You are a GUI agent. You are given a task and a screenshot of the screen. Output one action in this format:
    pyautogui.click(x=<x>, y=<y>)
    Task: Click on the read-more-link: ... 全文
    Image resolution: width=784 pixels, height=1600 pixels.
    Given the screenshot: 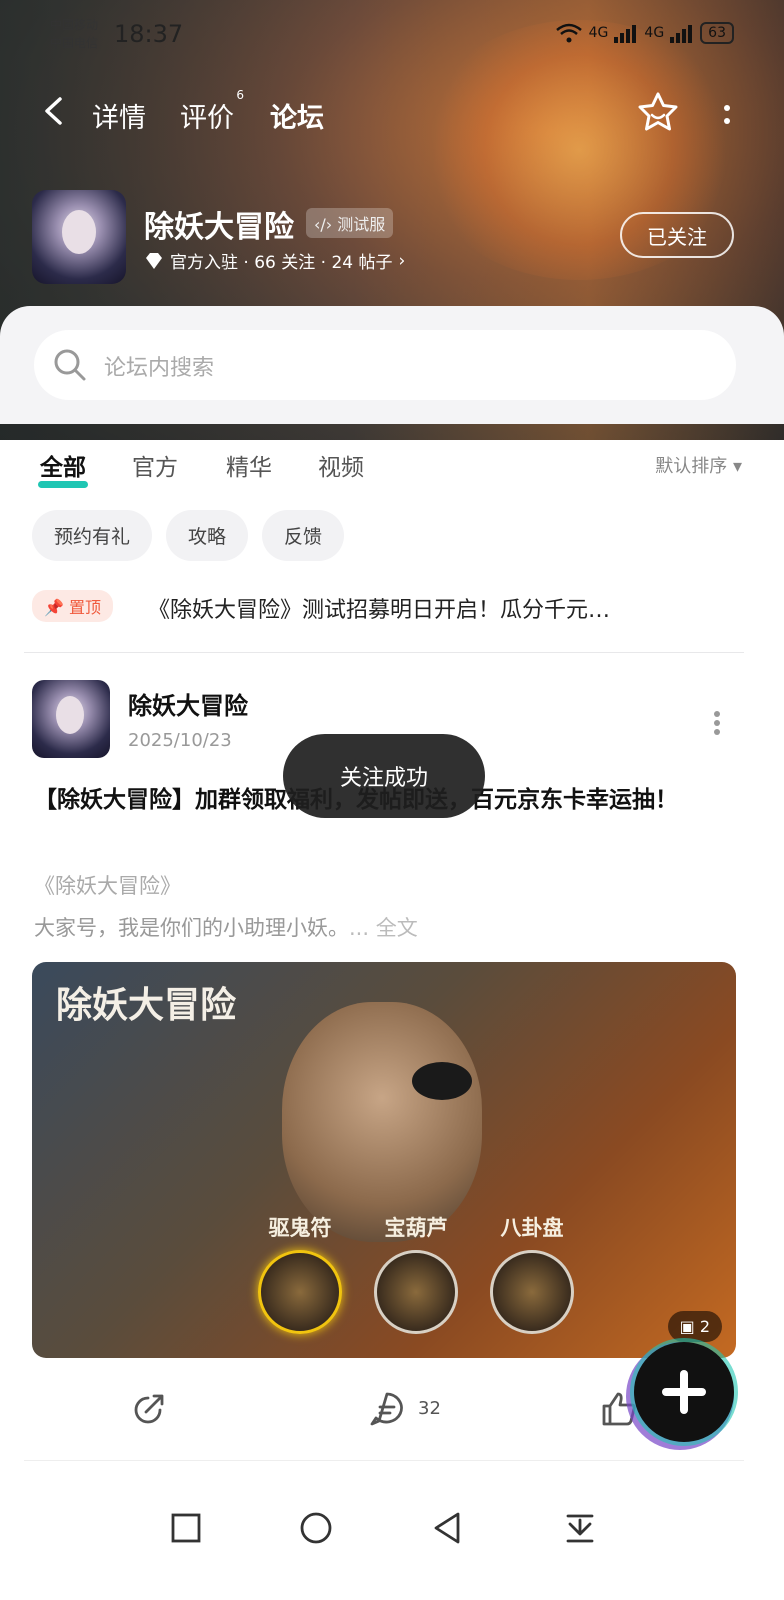 What is the action you would take?
    pyautogui.click(x=383, y=928)
    